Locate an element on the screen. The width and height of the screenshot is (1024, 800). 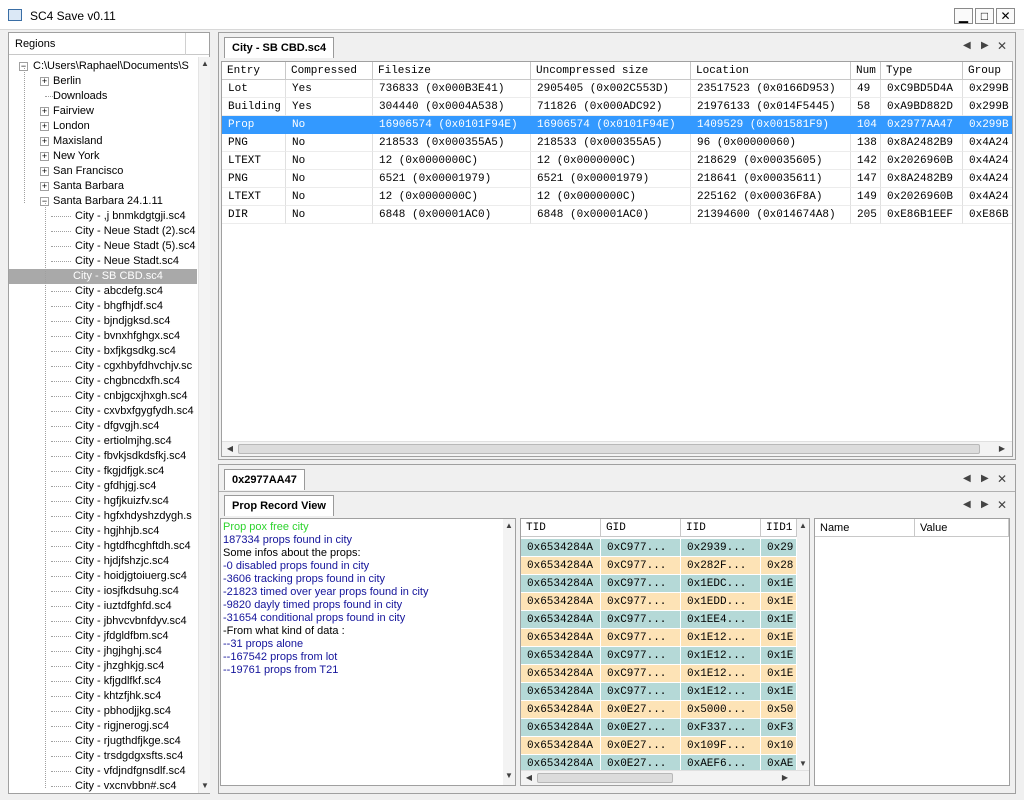
tree-file-item: City - jhgjhghj.sc4 is located at coordinates (118, 651).